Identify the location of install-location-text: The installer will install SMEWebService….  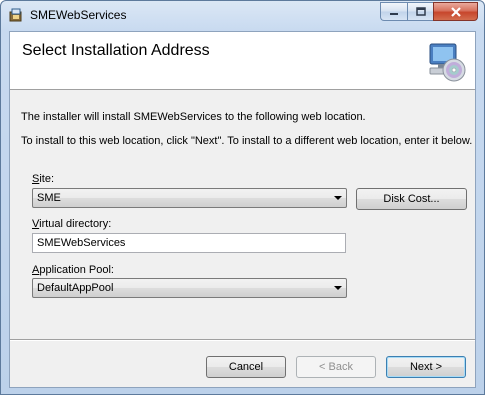
(193, 117).